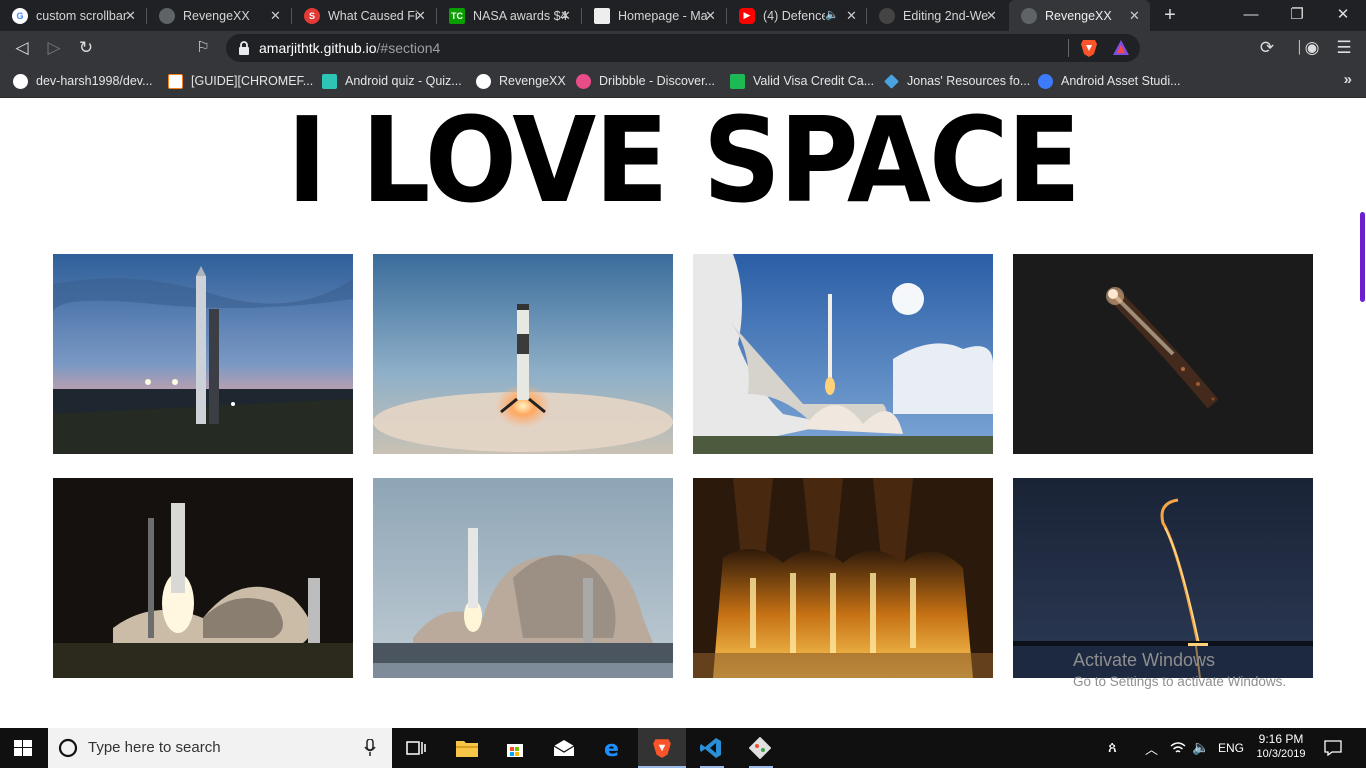  What do you see at coordinates (843, 578) in the screenshot?
I see `photo-engines-firing` at bounding box center [843, 578].